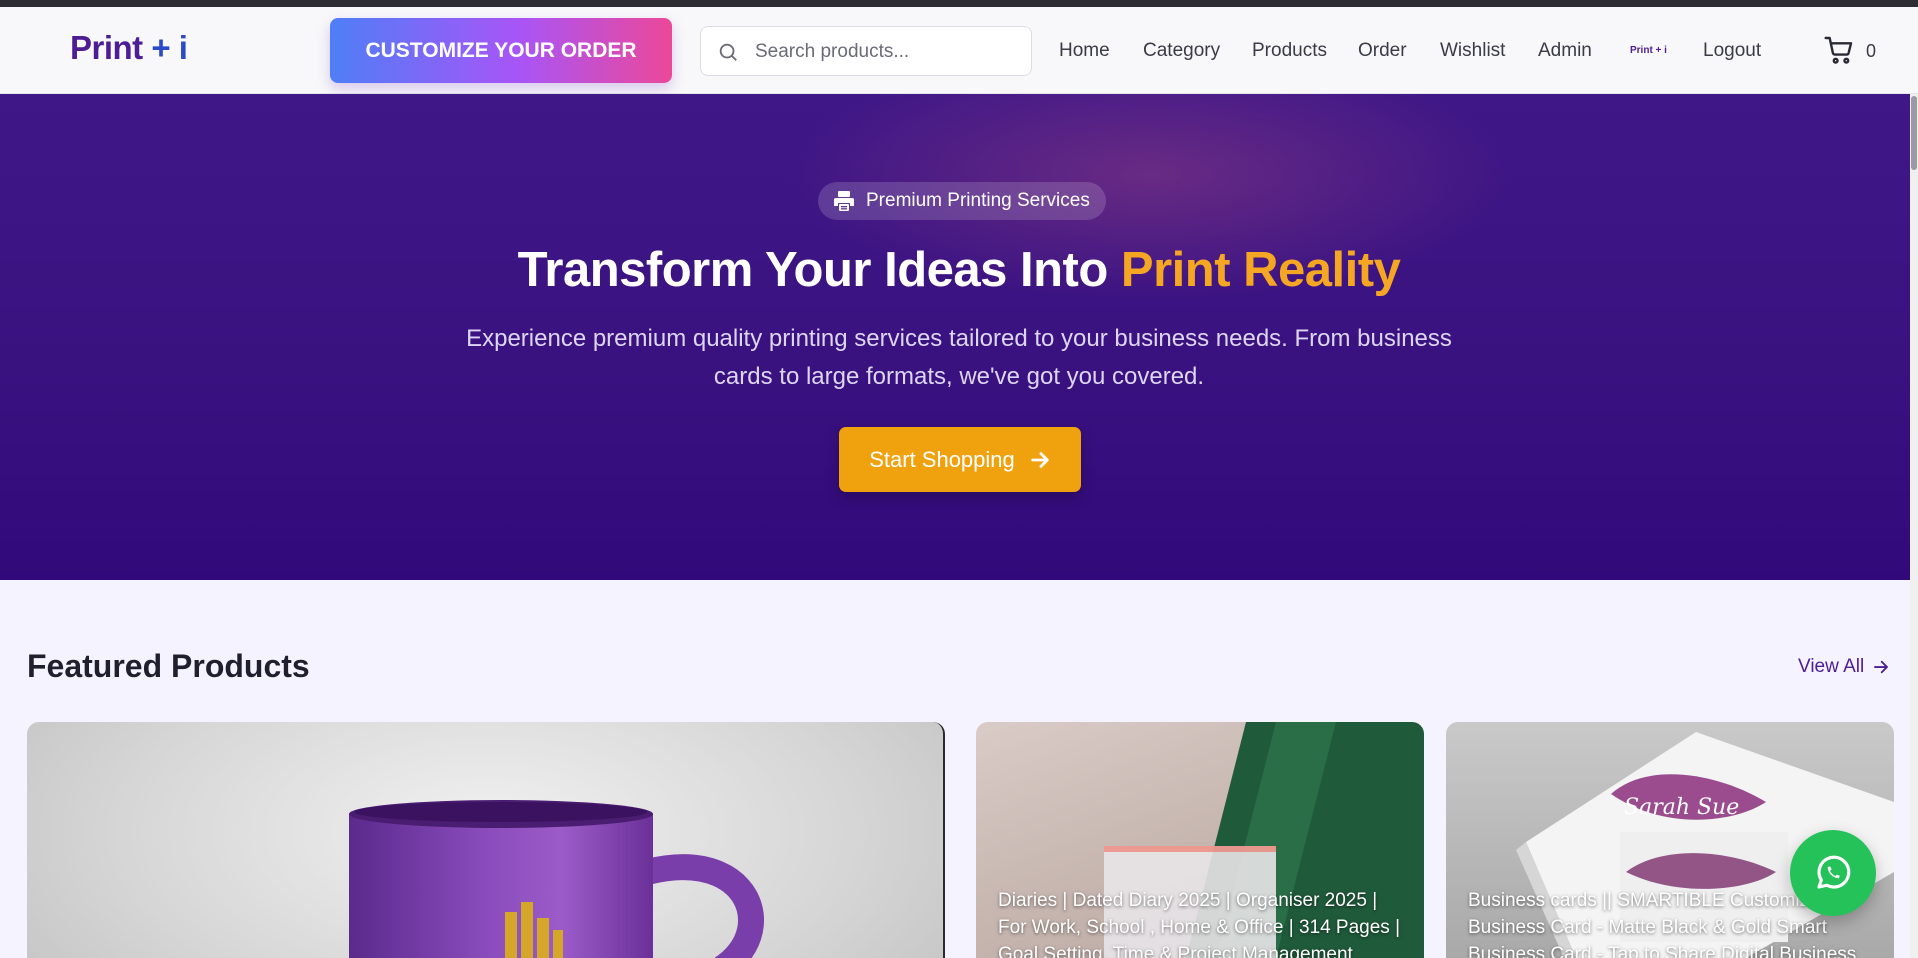  Describe the element at coordinates (1871, 51) in the screenshot. I see `cart-count: 0` at that location.